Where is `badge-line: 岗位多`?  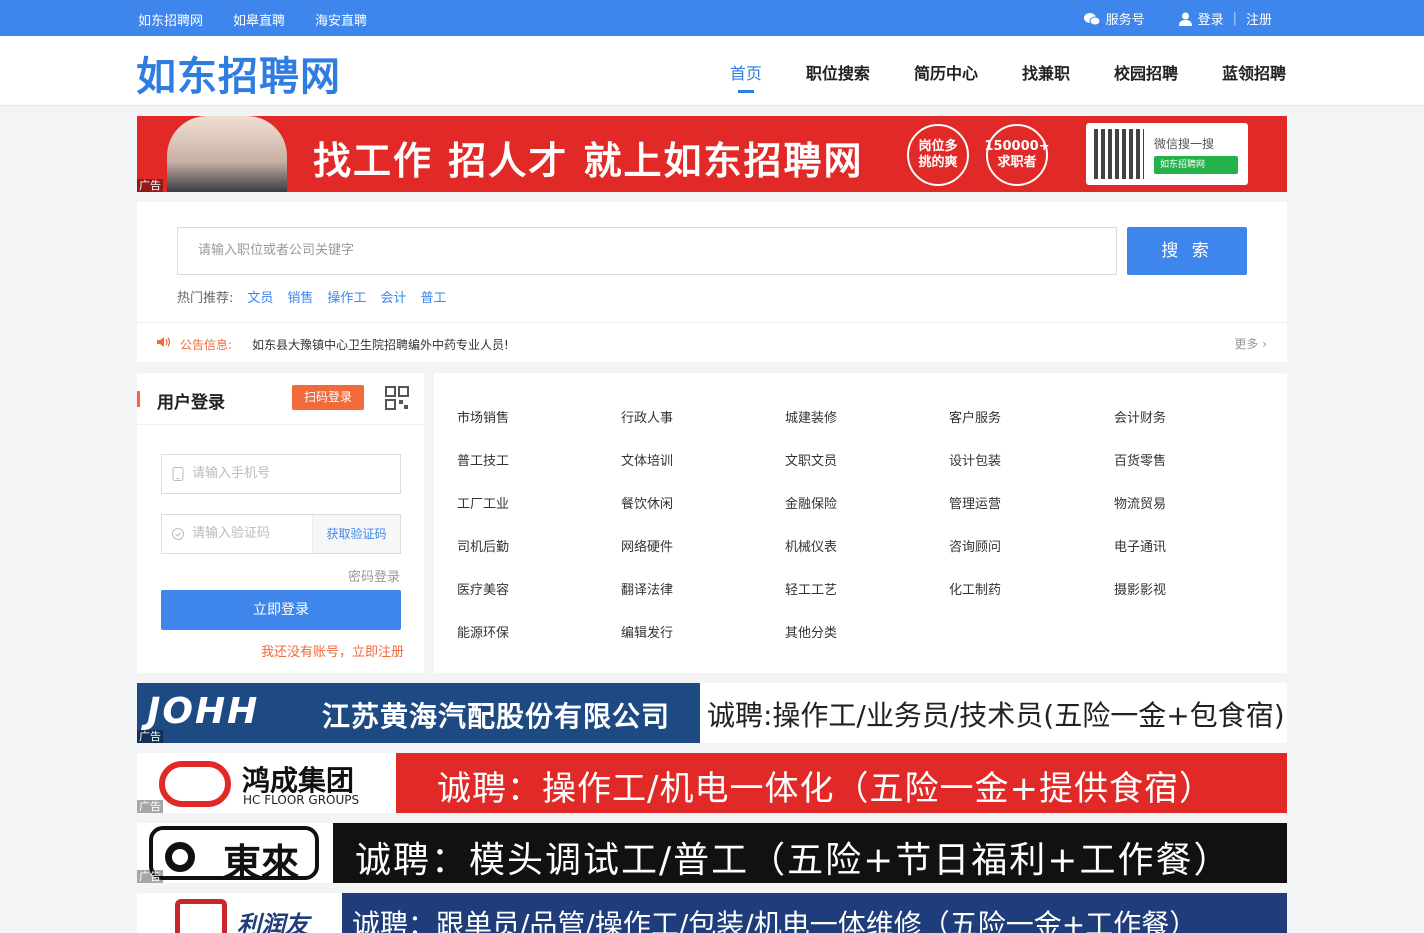 badge-line: 岗位多 is located at coordinates (938, 146).